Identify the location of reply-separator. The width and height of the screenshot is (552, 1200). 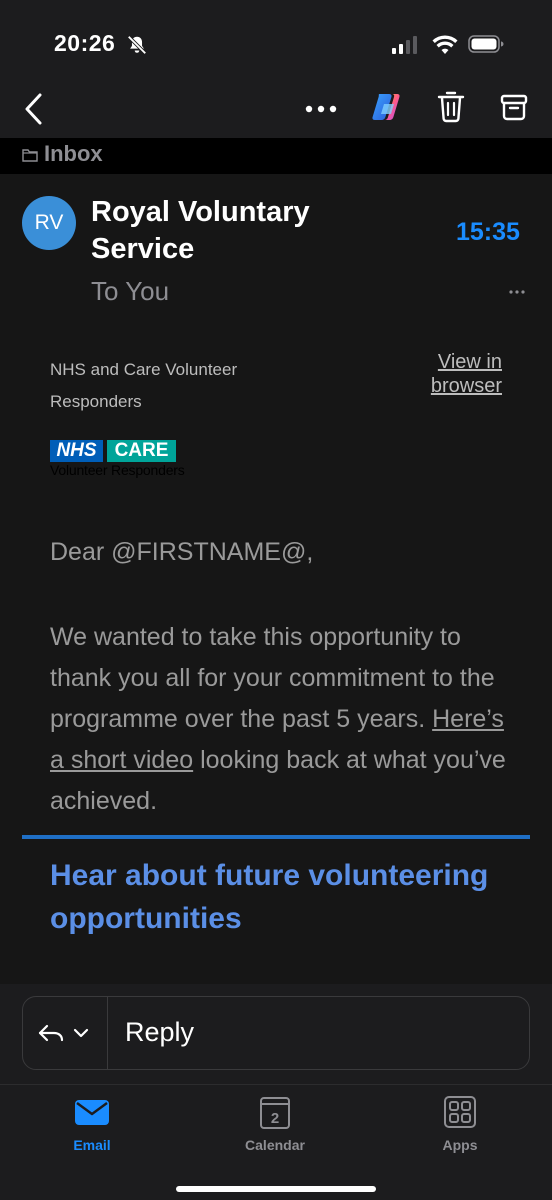
(107, 1033).